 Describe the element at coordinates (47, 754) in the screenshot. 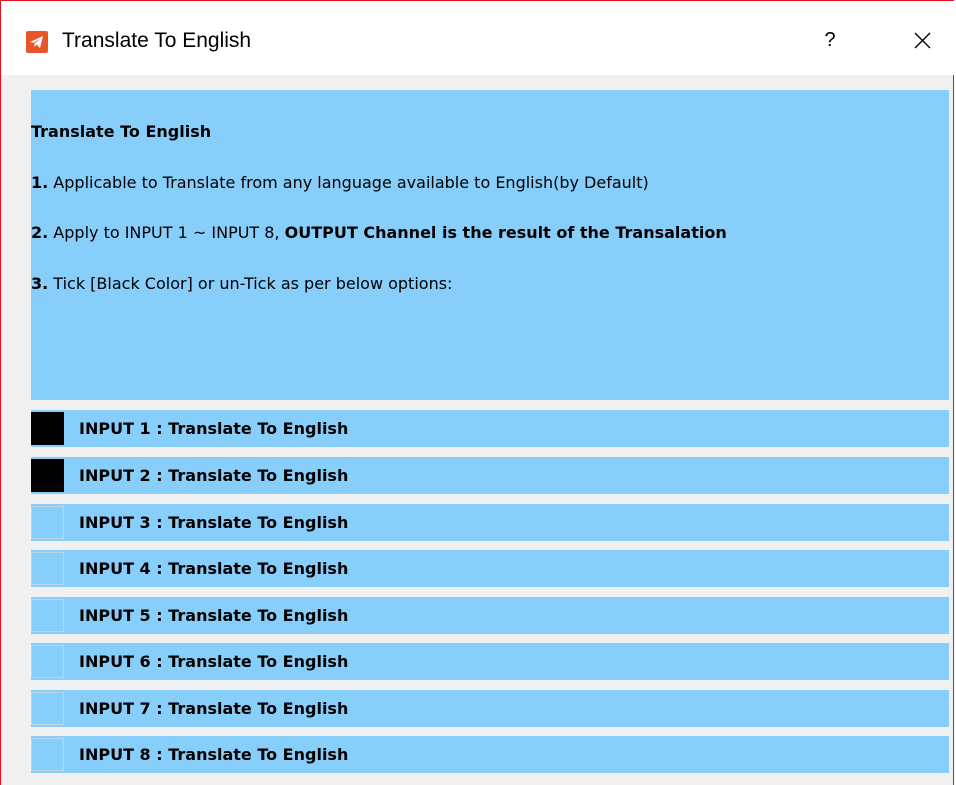

I see `input-8-checkbox` at that location.